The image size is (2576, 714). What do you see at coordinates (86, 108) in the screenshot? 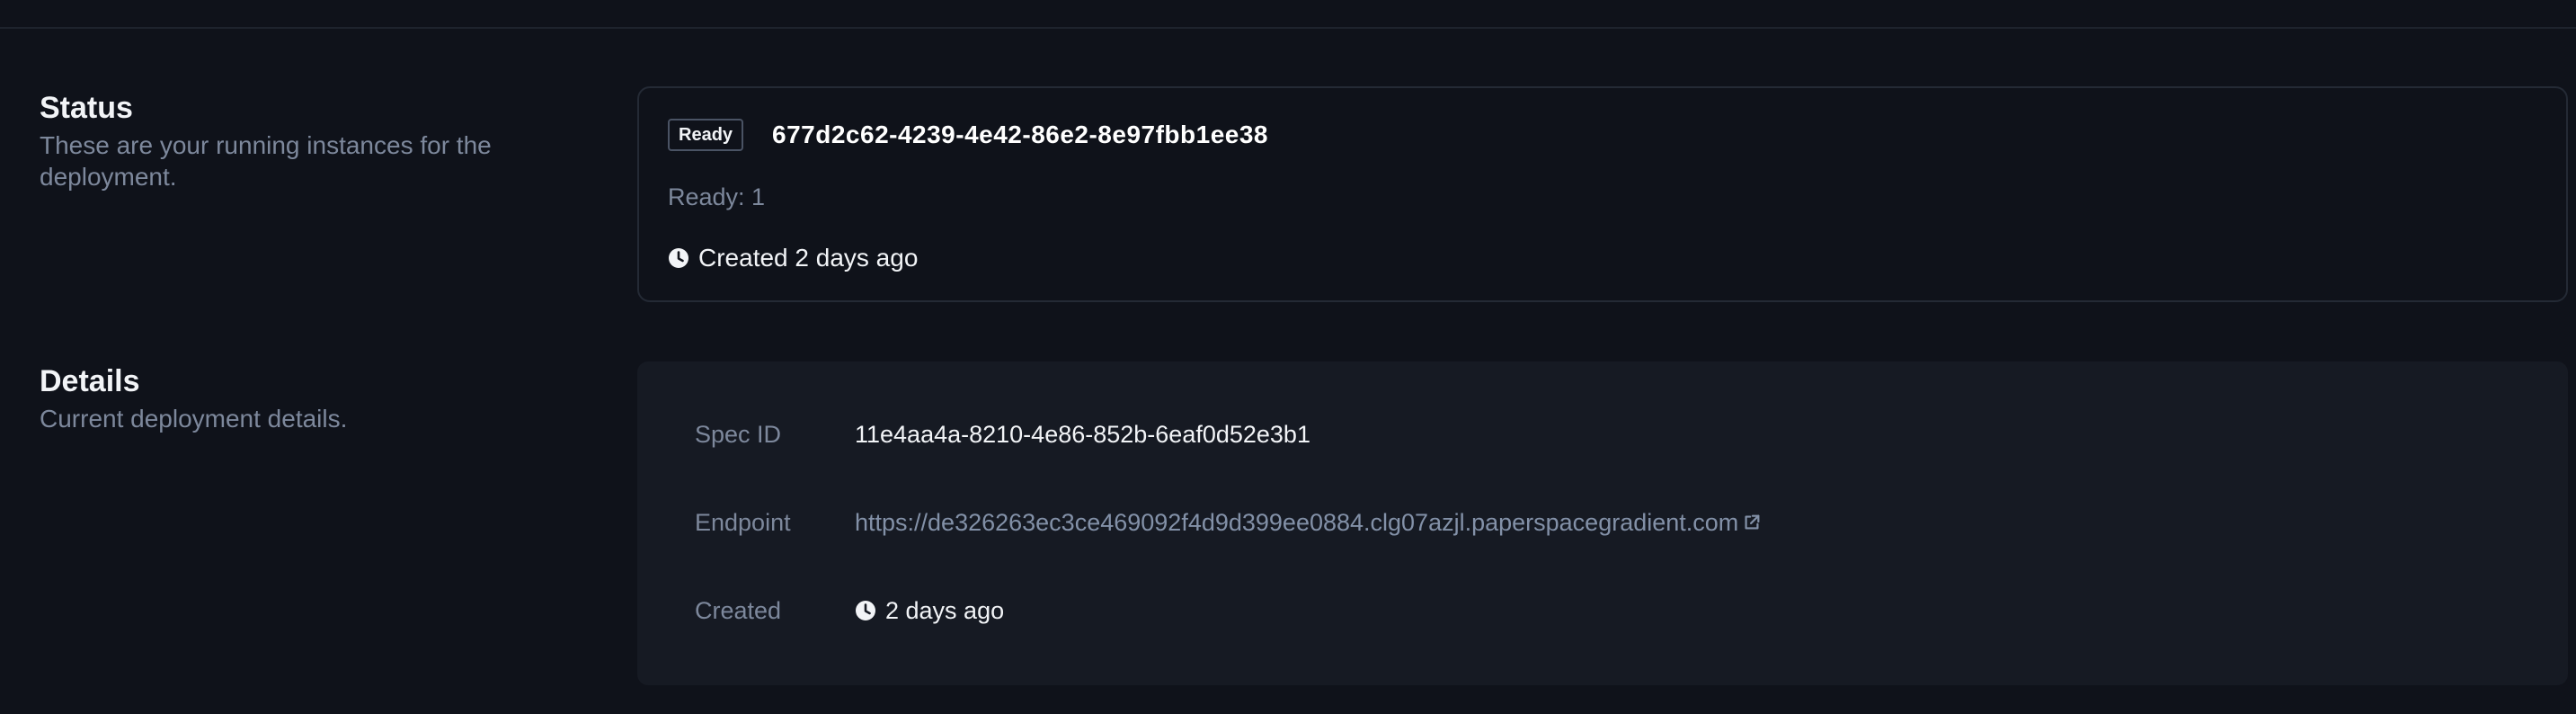
I see `status-title: Status` at bounding box center [86, 108].